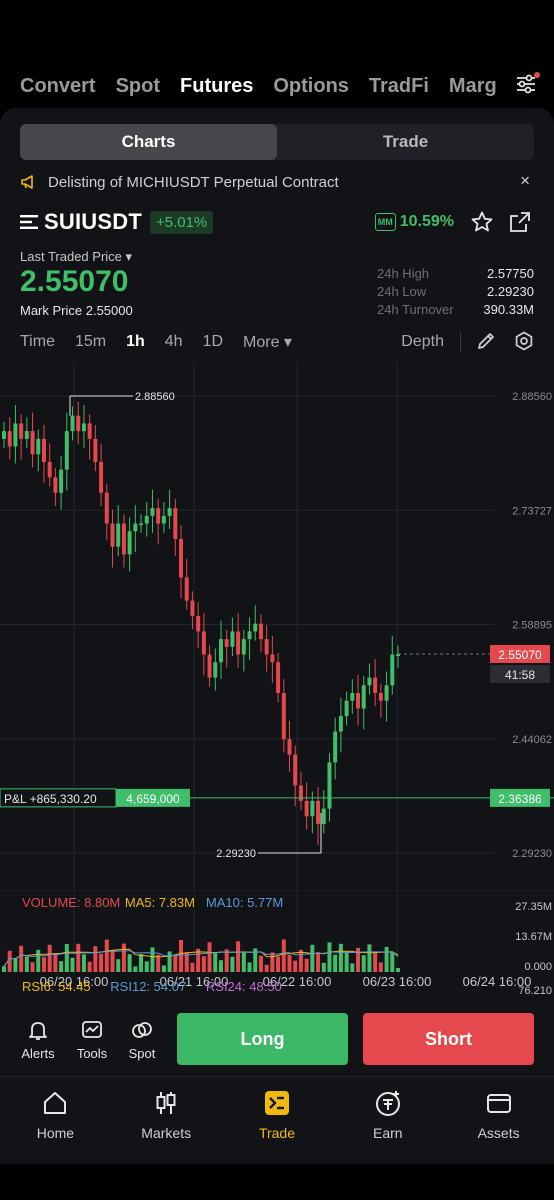 The height and width of the screenshot is (1200, 554). I want to click on bottom-nav: Home Markets Trade Earn Assets, so click(277, 1120).